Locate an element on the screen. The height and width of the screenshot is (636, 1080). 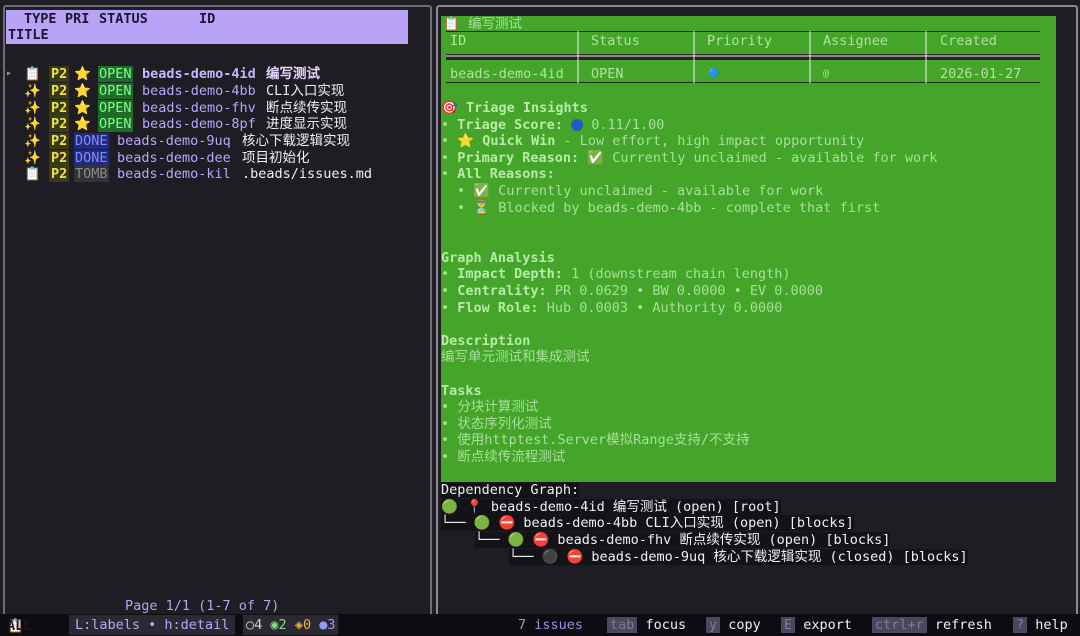
pager: Page 1/1 (1-7 of 7) is located at coordinates (202, 606).